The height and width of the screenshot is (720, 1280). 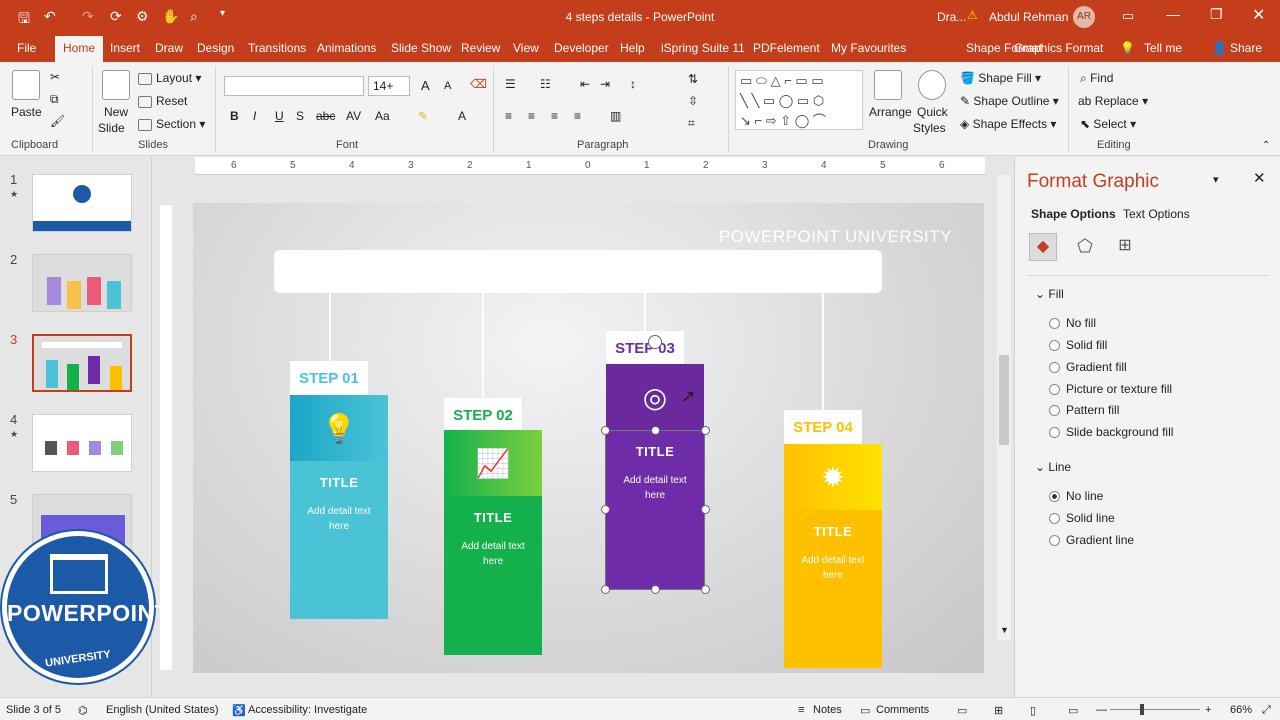 I want to click on columns-icon: ▥, so click(x=615, y=116).